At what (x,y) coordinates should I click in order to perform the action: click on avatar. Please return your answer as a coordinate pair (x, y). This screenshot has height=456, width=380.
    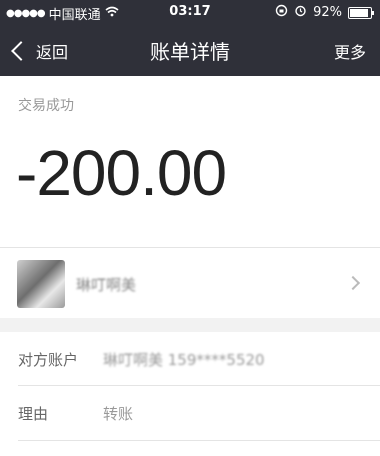
    Looking at the image, I should click on (41, 284).